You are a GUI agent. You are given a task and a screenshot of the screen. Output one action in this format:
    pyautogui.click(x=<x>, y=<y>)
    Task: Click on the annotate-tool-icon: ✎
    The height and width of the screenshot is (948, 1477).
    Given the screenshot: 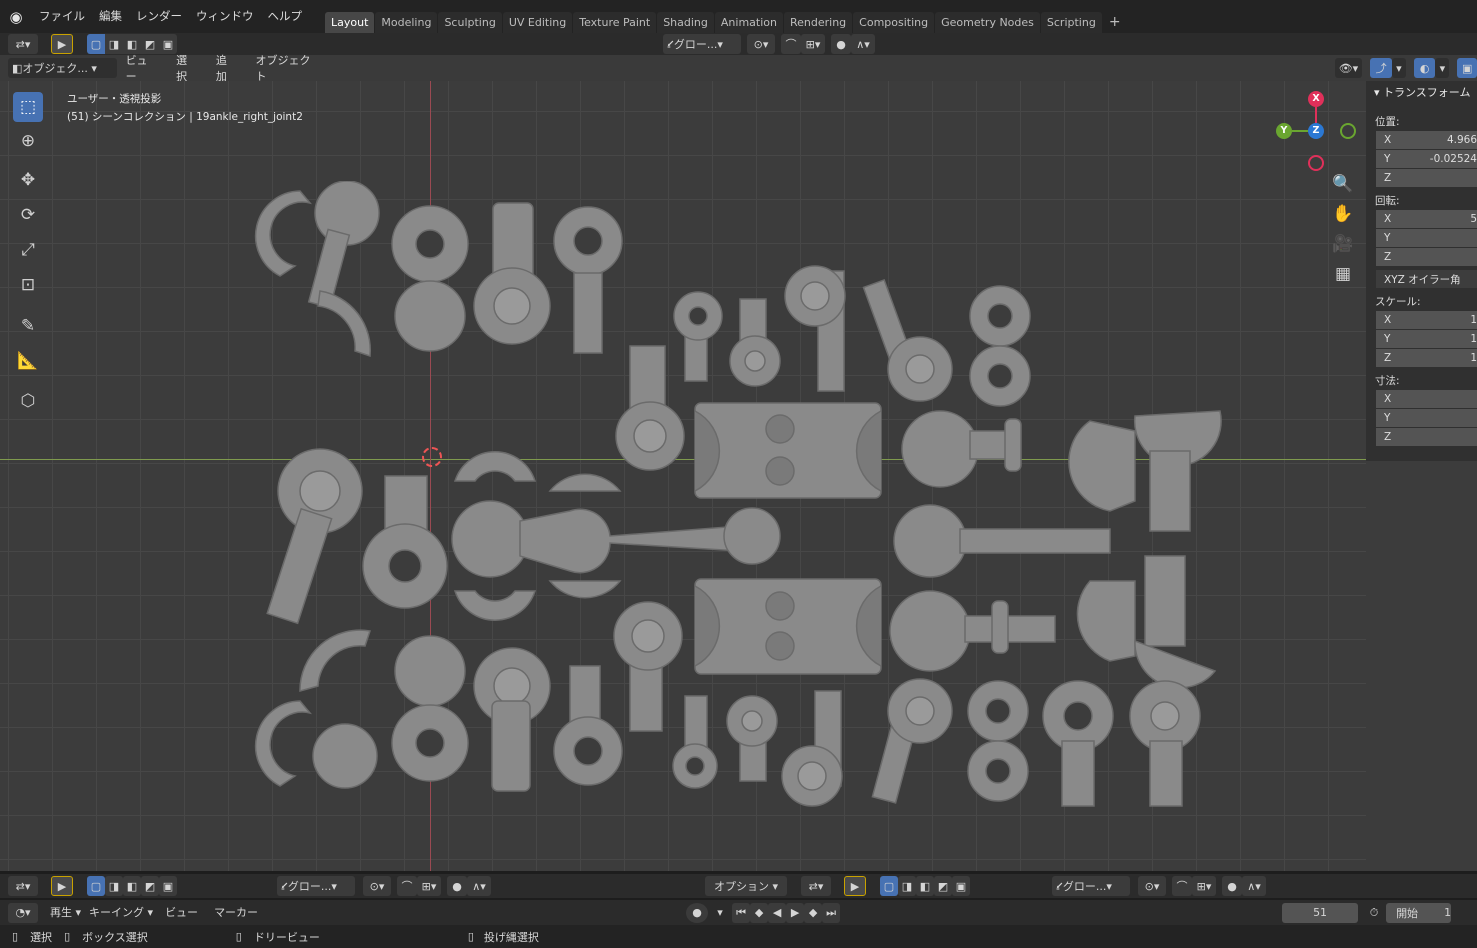 What is the action you would take?
    pyautogui.click(x=28, y=326)
    